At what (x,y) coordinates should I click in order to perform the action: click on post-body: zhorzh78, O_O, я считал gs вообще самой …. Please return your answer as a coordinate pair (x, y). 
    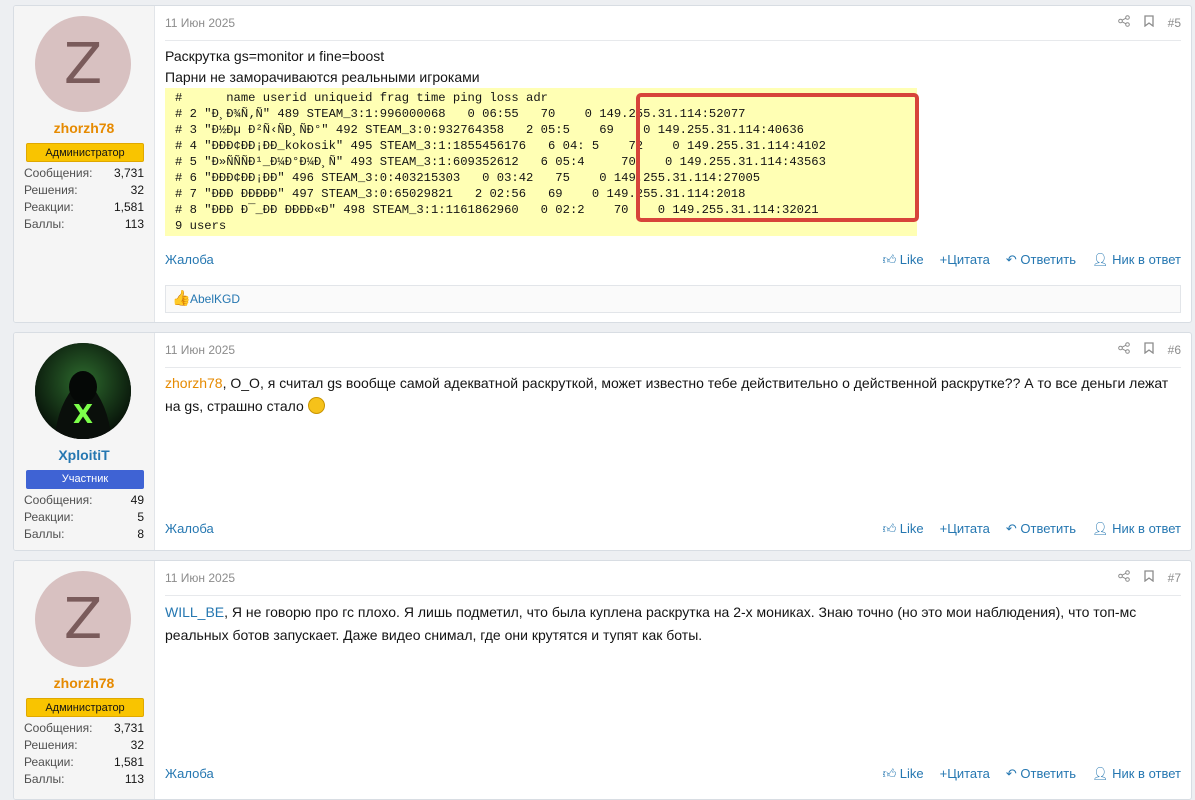
    Looking at the image, I should click on (673, 395).